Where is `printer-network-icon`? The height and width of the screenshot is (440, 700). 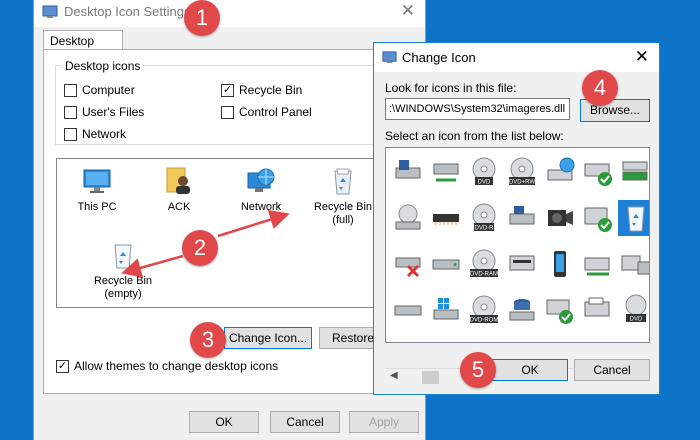 printer-network-icon is located at coordinates (597, 266).